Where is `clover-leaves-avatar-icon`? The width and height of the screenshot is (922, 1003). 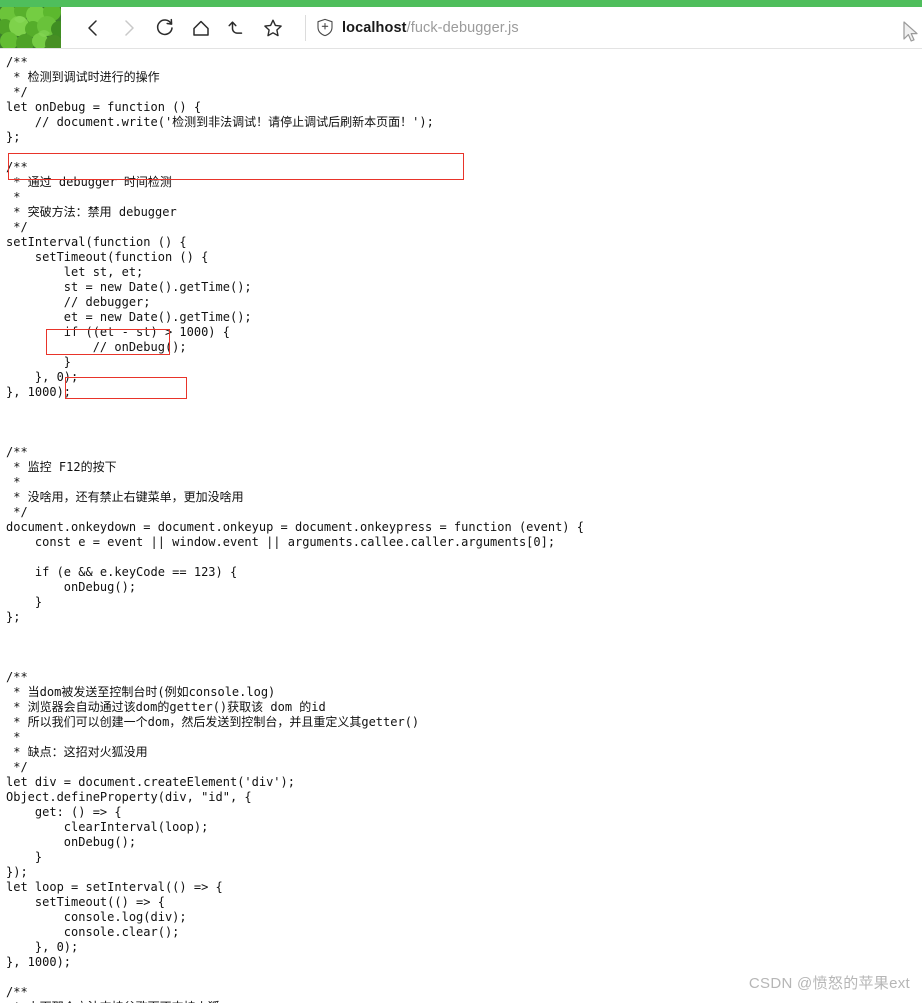 clover-leaves-avatar-icon is located at coordinates (30, 27).